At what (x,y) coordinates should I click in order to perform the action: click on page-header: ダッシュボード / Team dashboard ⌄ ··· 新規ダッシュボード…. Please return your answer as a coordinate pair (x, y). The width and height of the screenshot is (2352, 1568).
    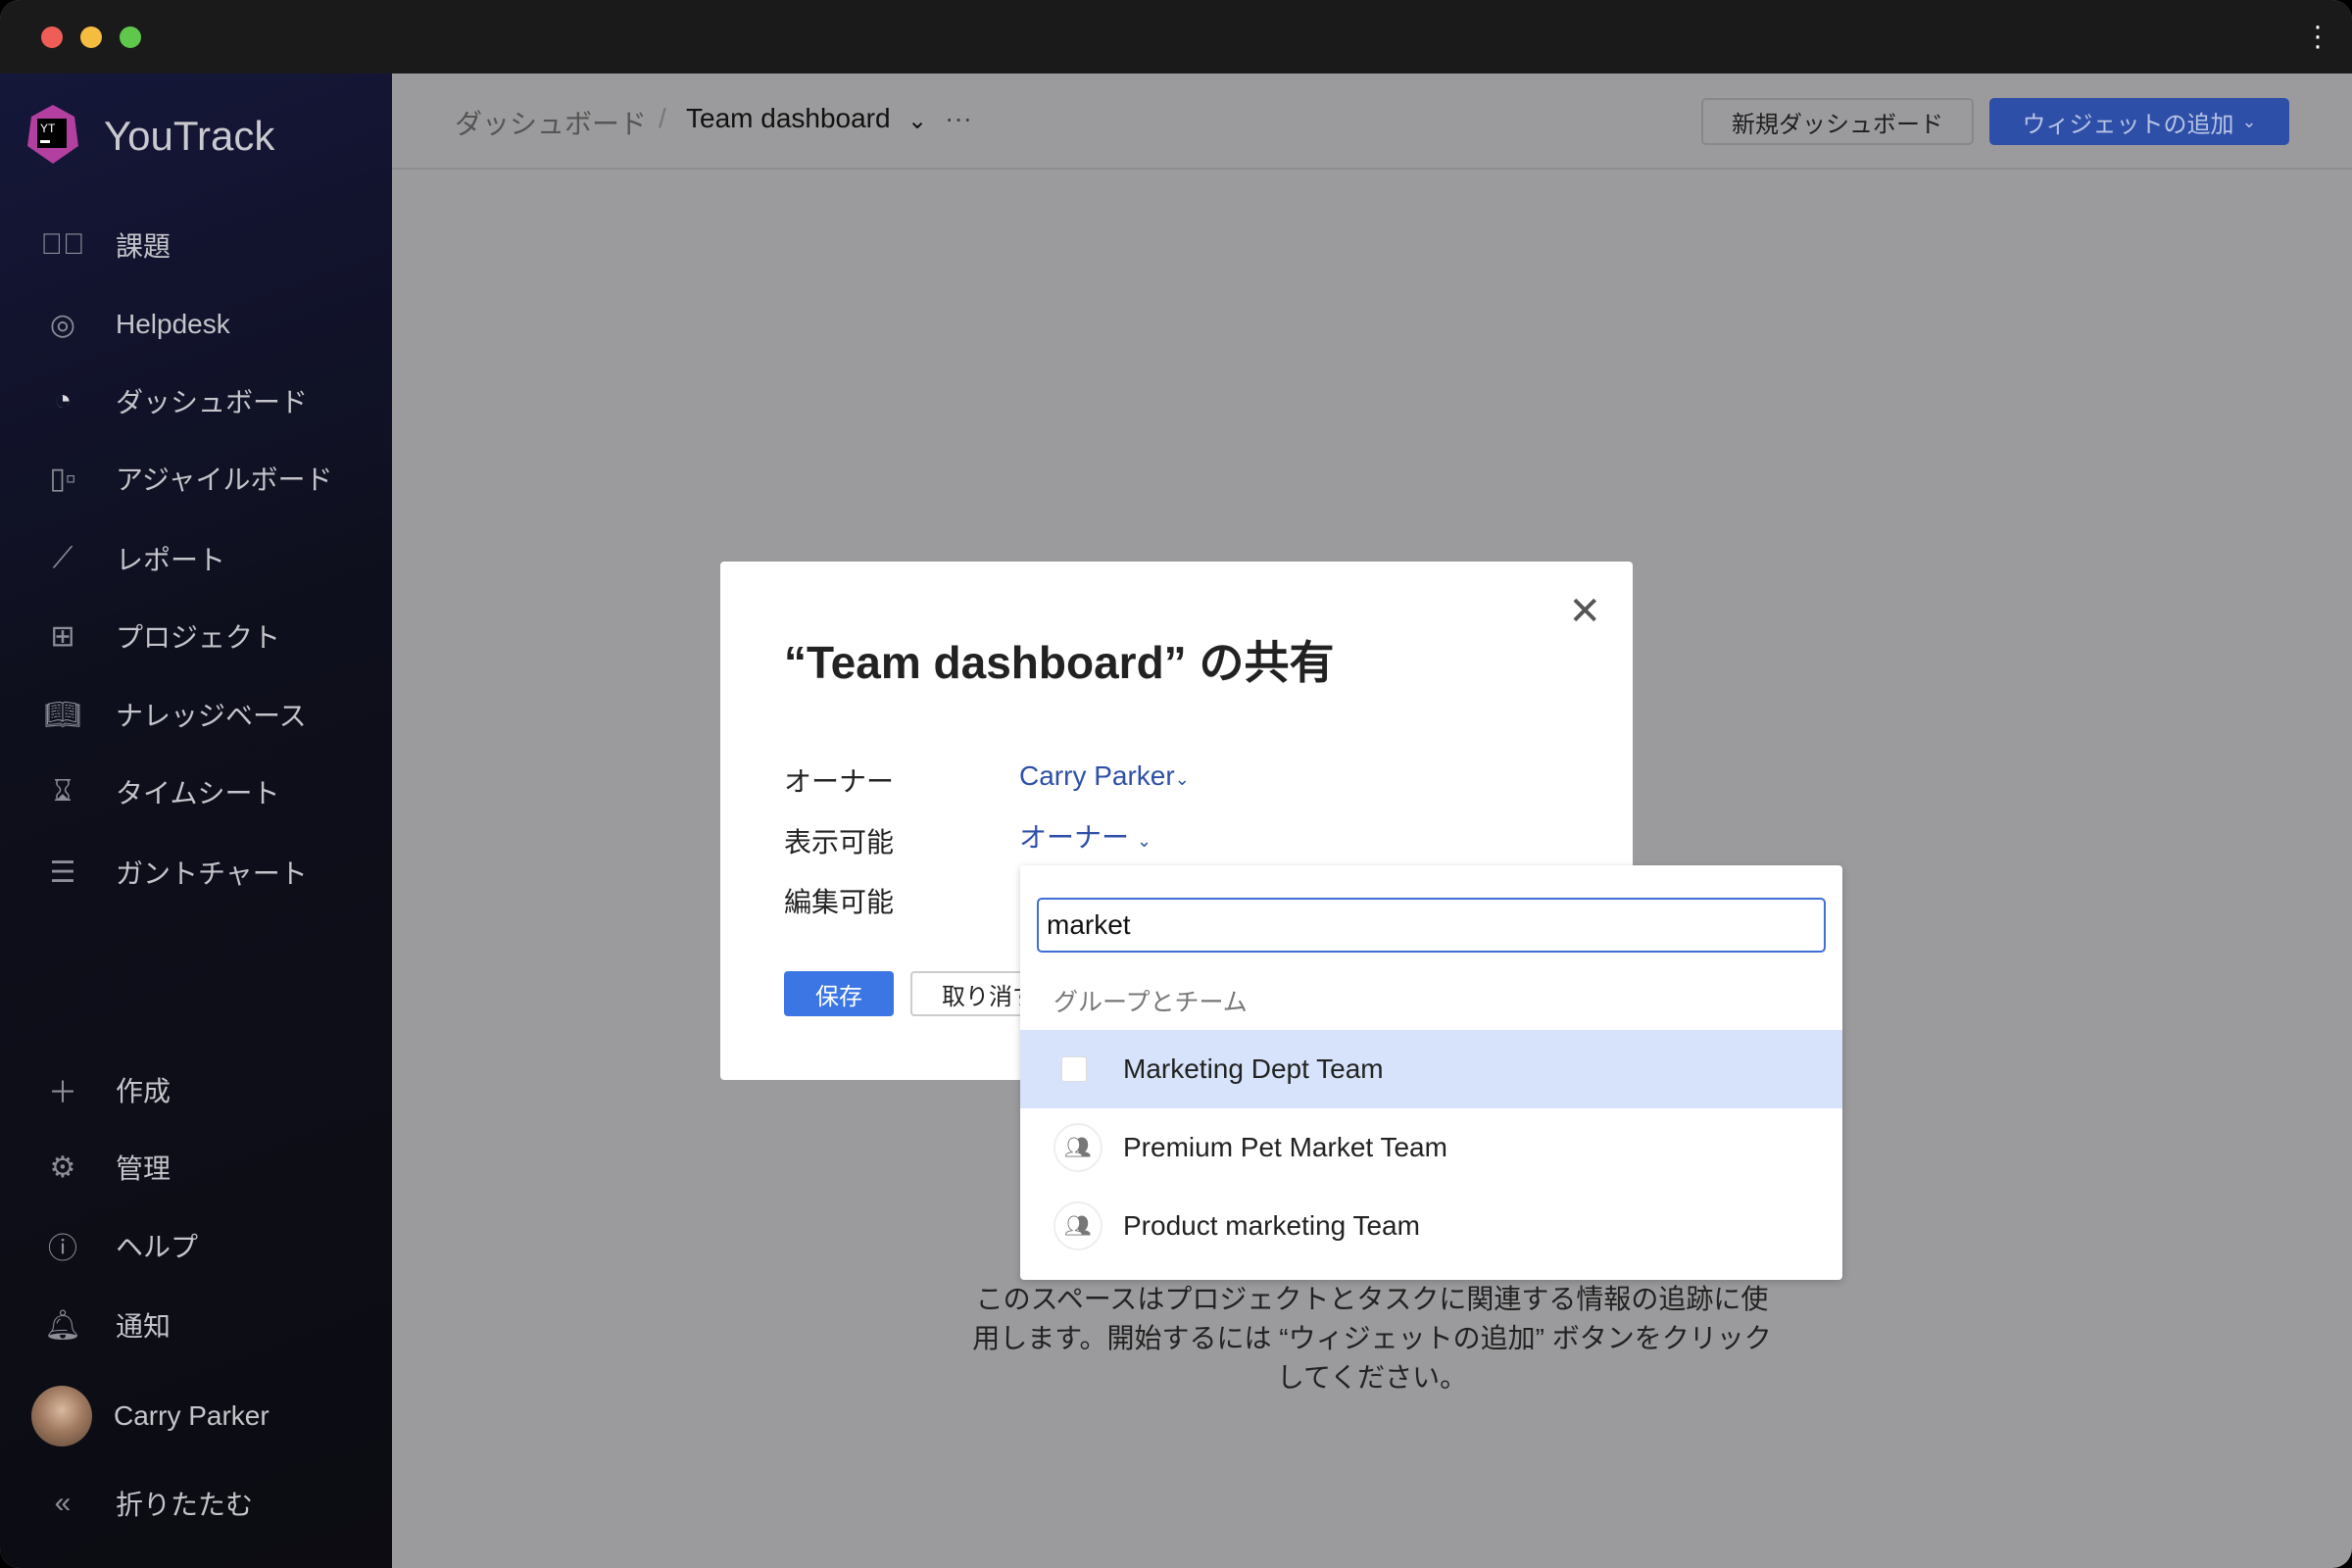
    Looking at the image, I should click on (1372, 122).